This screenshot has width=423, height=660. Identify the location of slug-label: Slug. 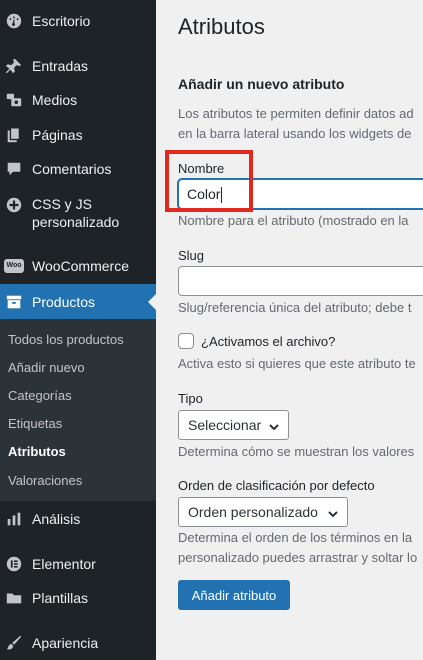
(191, 255).